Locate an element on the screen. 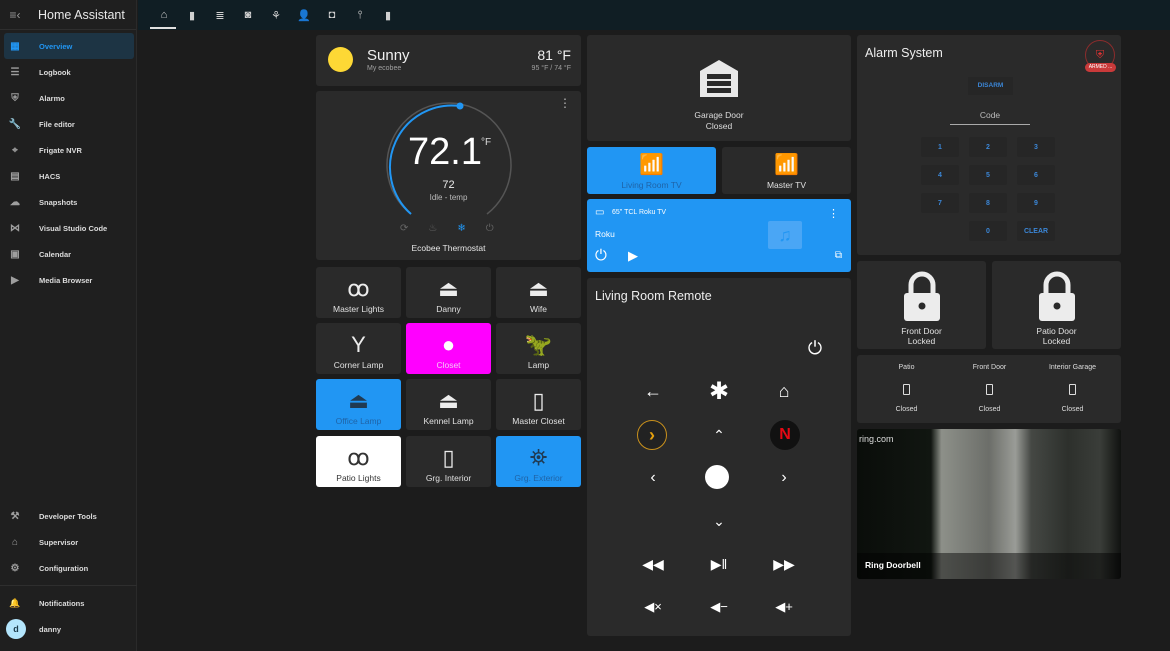  keypad-key-2: 2 is located at coordinates (988, 147).